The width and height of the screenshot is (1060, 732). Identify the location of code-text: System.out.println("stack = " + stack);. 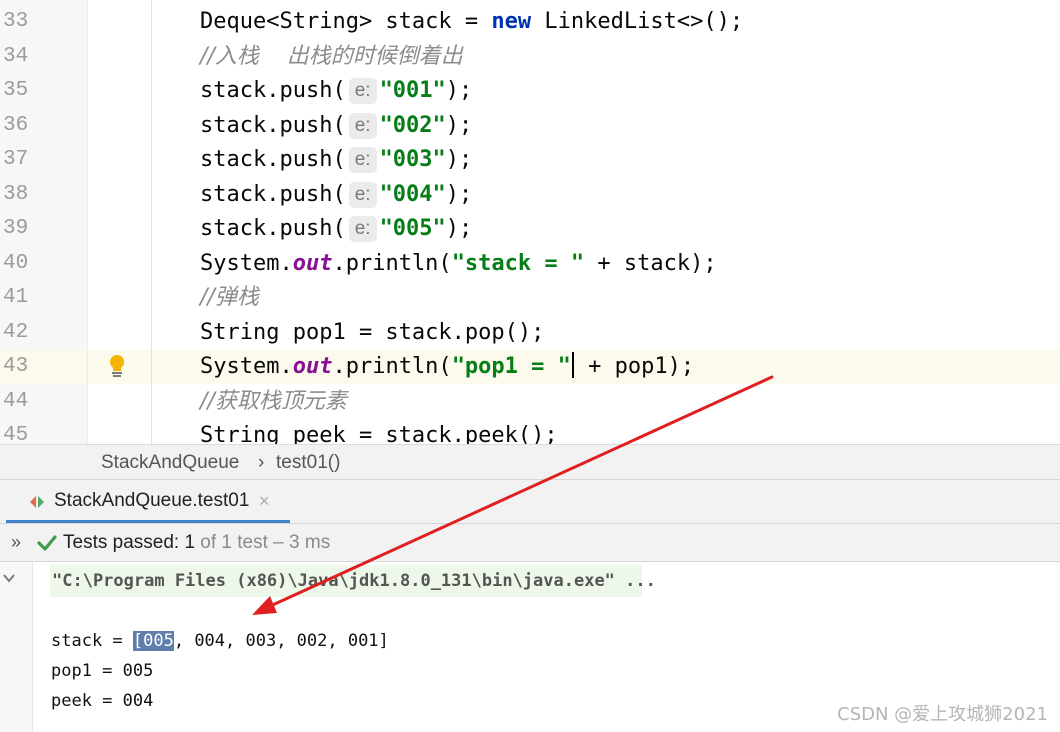
(458, 264).